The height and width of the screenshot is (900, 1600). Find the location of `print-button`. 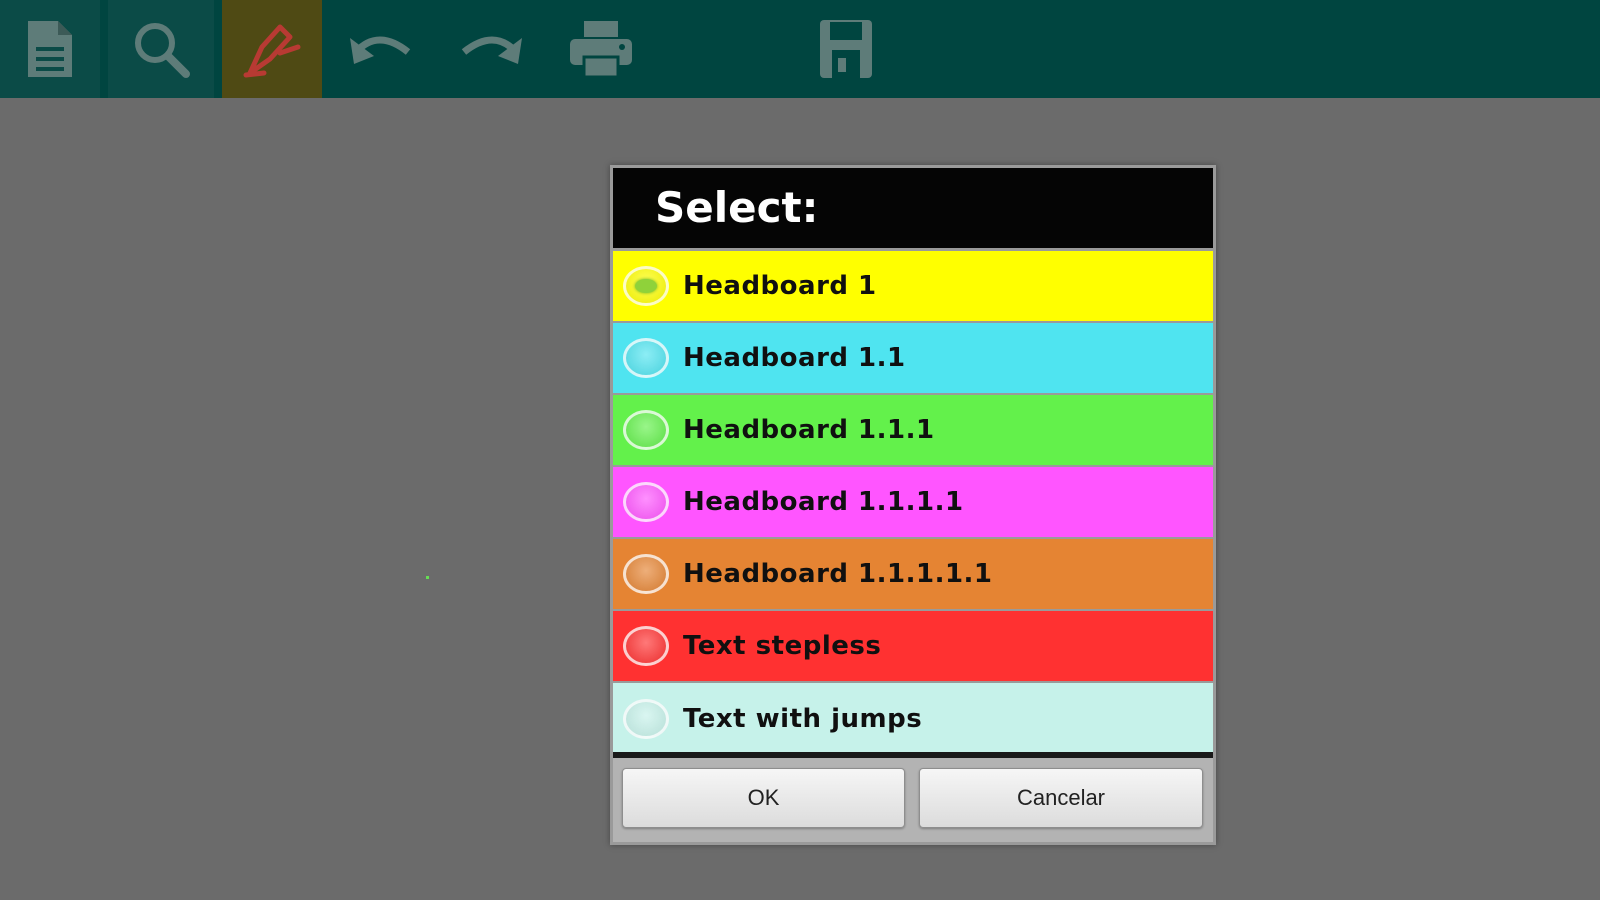

print-button is located at coordinates (601, 49).